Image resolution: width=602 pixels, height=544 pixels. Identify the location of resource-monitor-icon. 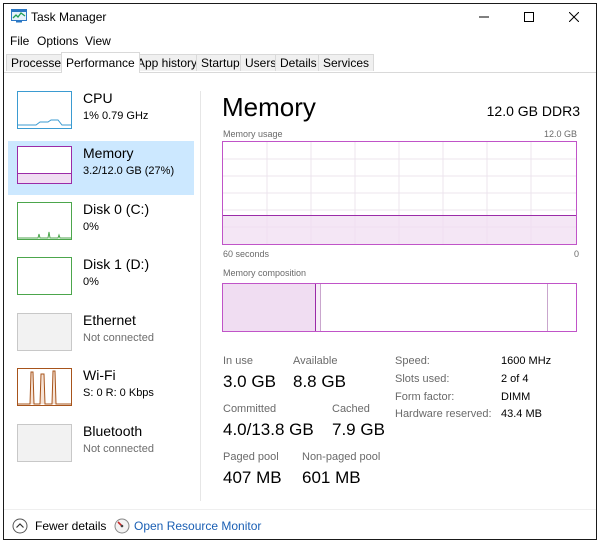
(122, 526).